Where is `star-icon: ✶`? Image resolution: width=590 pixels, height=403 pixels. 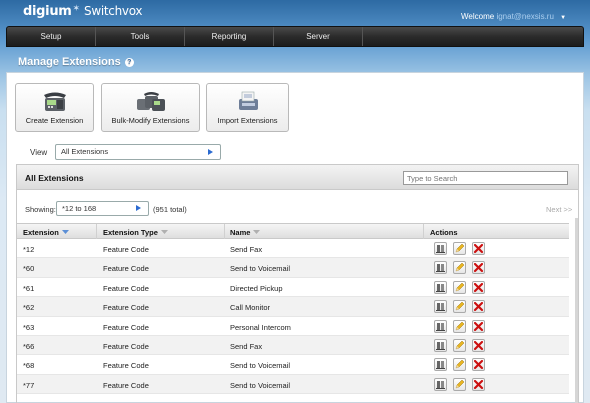
star-icon: ✶ is located at coordinates (76, 9).